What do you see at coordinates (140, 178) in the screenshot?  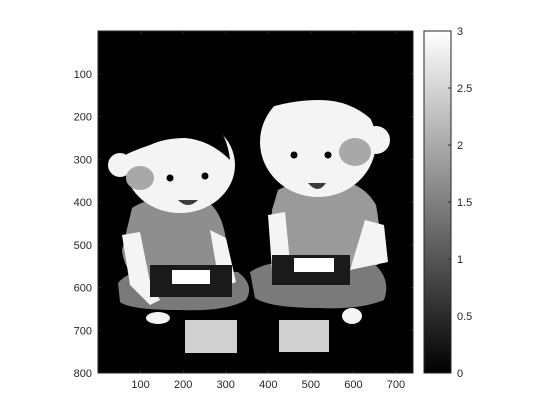 I see `left-child-cheek` at bounding box center [140, 178].